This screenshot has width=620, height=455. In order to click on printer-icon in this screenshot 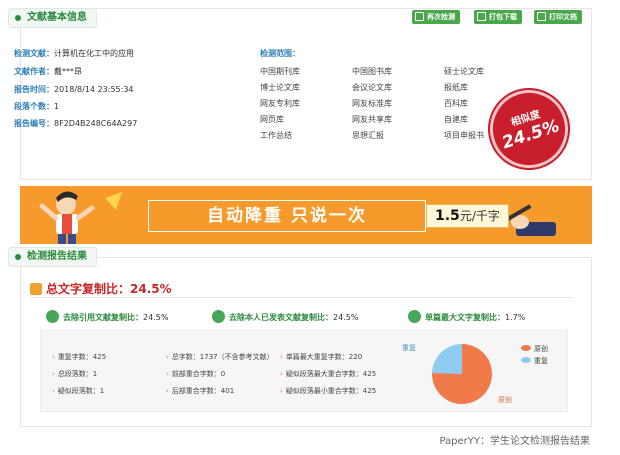, I will do `click(541, 16)`.